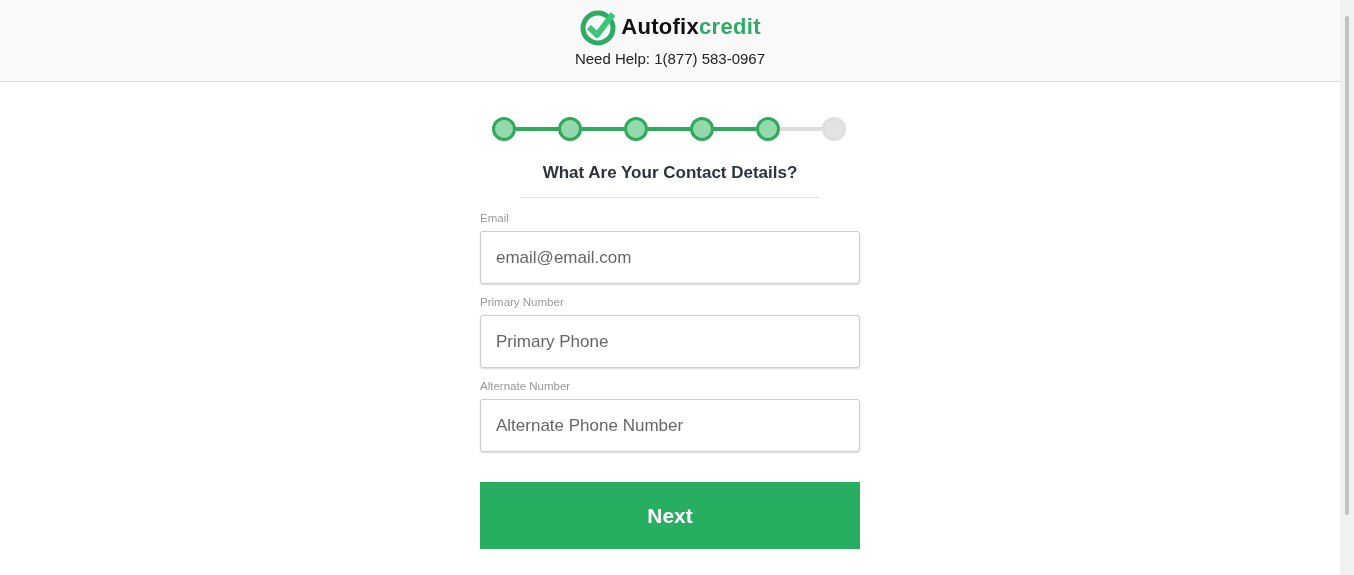 The width and height of the screenshot is (1354, 575). Describe the element at coordinates (670, 58) in the screenshot. I see `help-phone: Need Help: 1(877) 583-0967` at that location.